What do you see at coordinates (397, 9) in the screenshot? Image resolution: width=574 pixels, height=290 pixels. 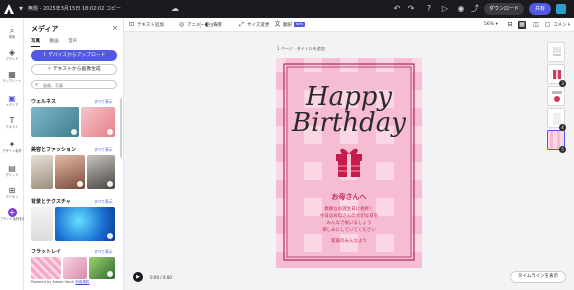 I see `undo-icon: ↶` at bounding box center [397, 9].